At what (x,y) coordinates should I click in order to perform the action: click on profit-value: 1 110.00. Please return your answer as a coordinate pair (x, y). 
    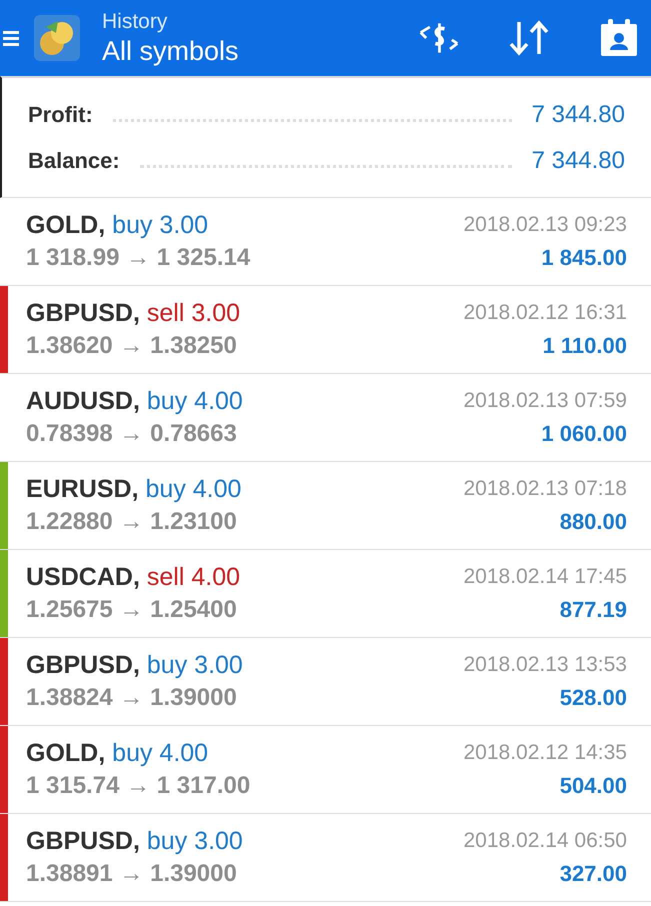
    Looking at the image, I should click on (584, 345).